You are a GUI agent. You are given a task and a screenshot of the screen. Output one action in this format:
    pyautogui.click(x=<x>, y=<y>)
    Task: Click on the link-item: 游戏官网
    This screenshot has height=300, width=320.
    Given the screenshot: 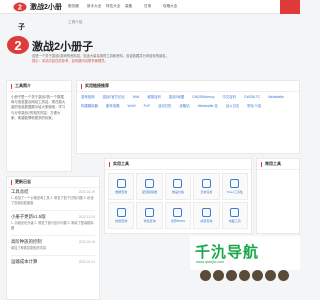 What is the action you would take?
    pyautogui.click(x=88, y=97)
    